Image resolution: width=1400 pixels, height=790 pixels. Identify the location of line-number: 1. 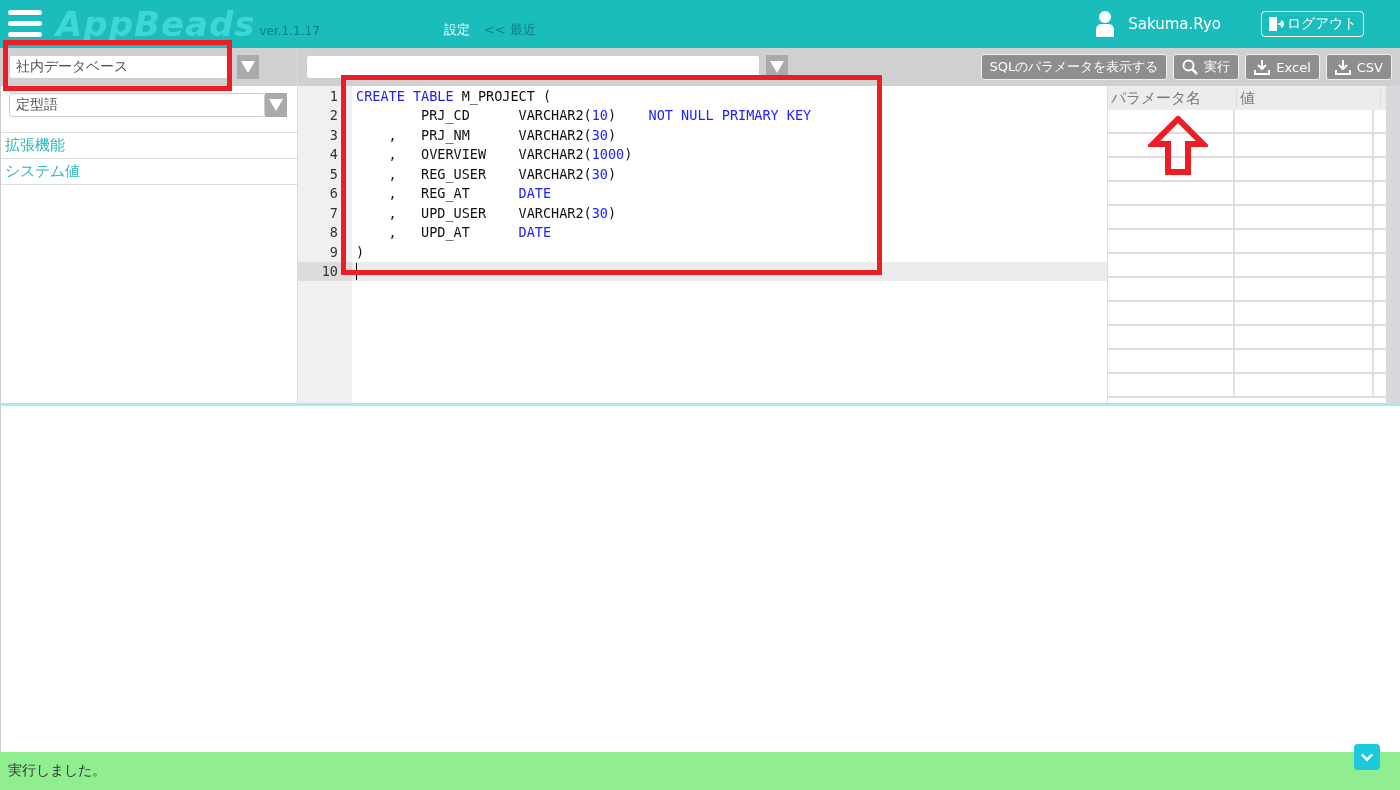
(325, 96).